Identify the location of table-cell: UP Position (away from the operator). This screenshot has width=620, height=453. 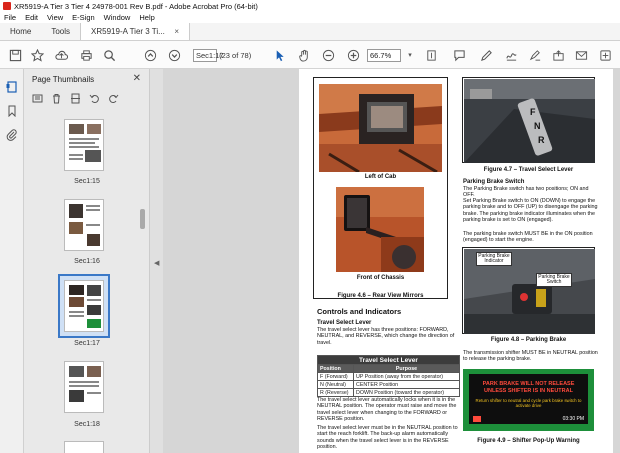
(406, 376).